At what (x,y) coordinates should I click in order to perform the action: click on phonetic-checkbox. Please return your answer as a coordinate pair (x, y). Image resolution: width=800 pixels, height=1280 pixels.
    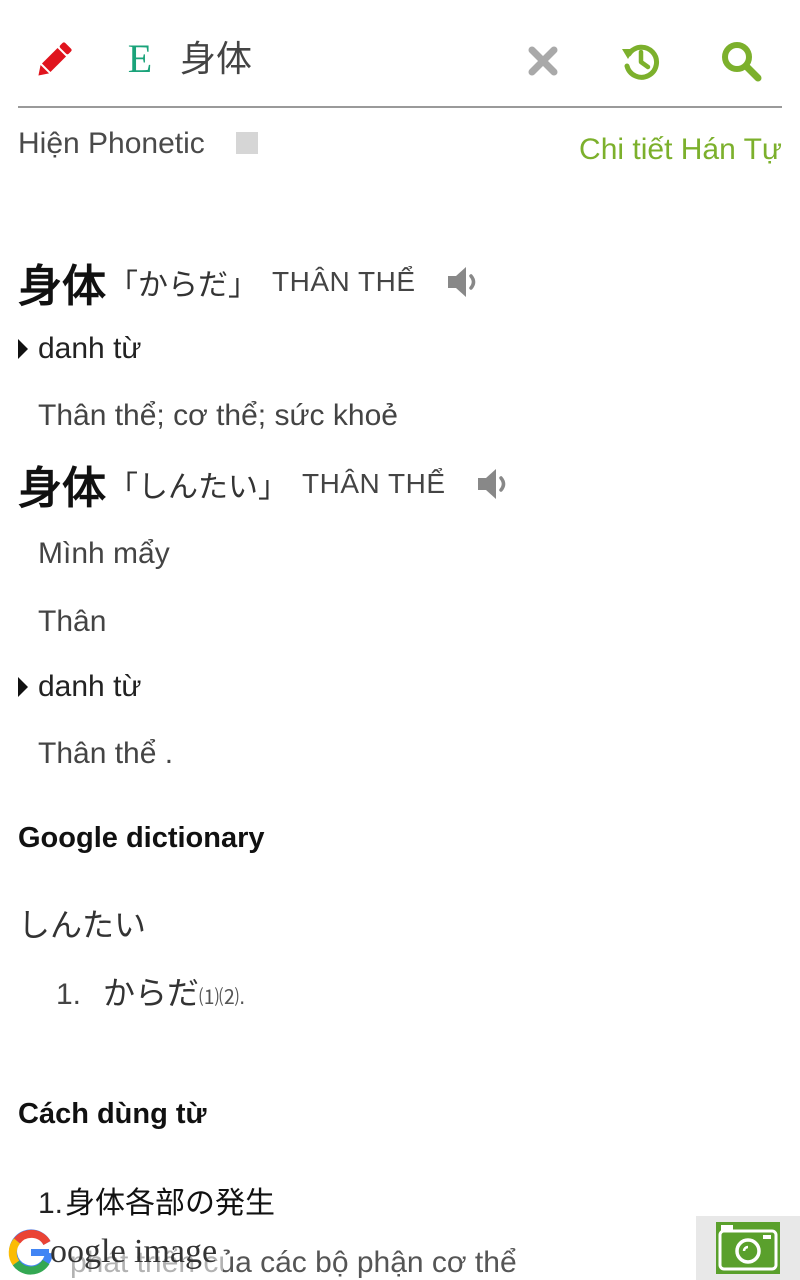
    Looking at the image, I should click on (247, 143).